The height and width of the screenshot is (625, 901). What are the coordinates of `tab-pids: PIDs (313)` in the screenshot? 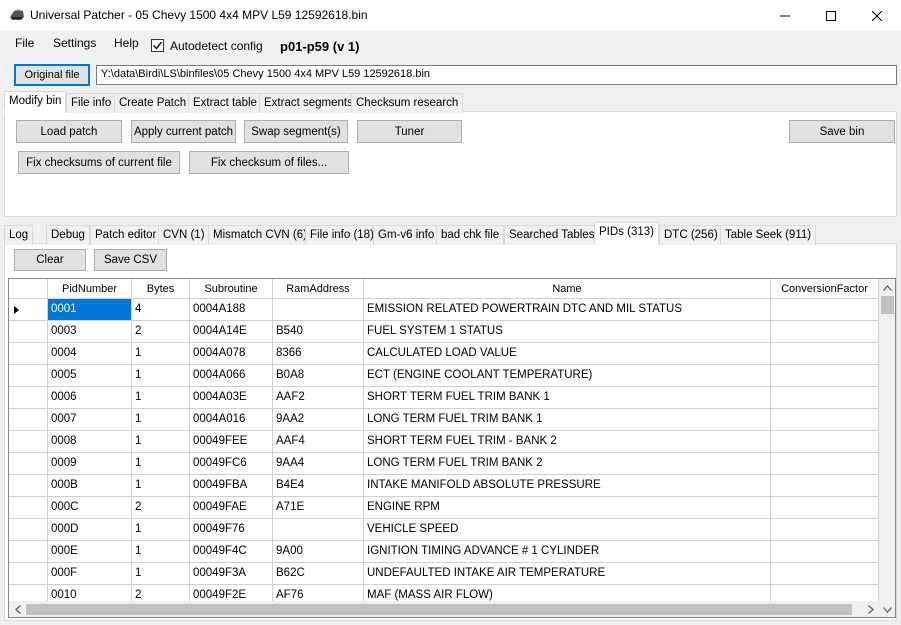 It's located at (626, 233).